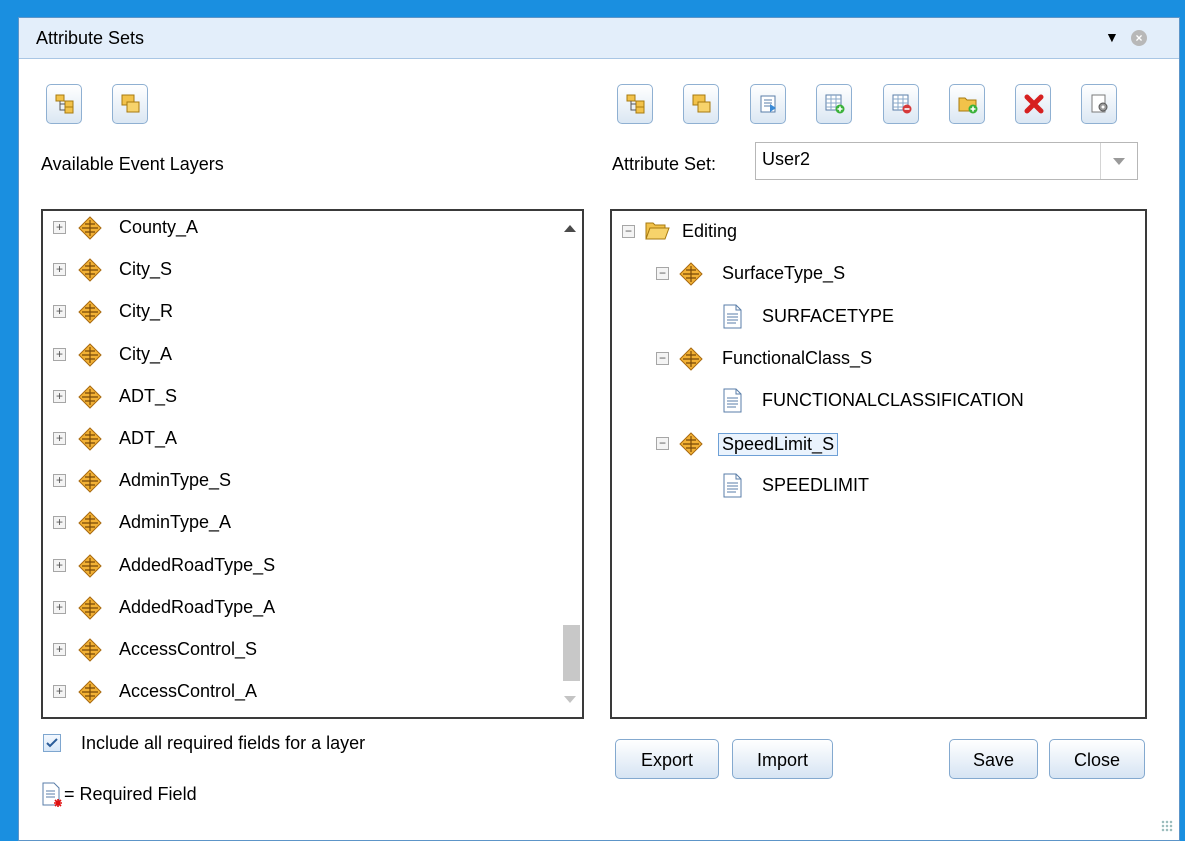 This screenshot has height=841, width=1185. I want to click on attribute-set-value: User2, so click(786, 159).